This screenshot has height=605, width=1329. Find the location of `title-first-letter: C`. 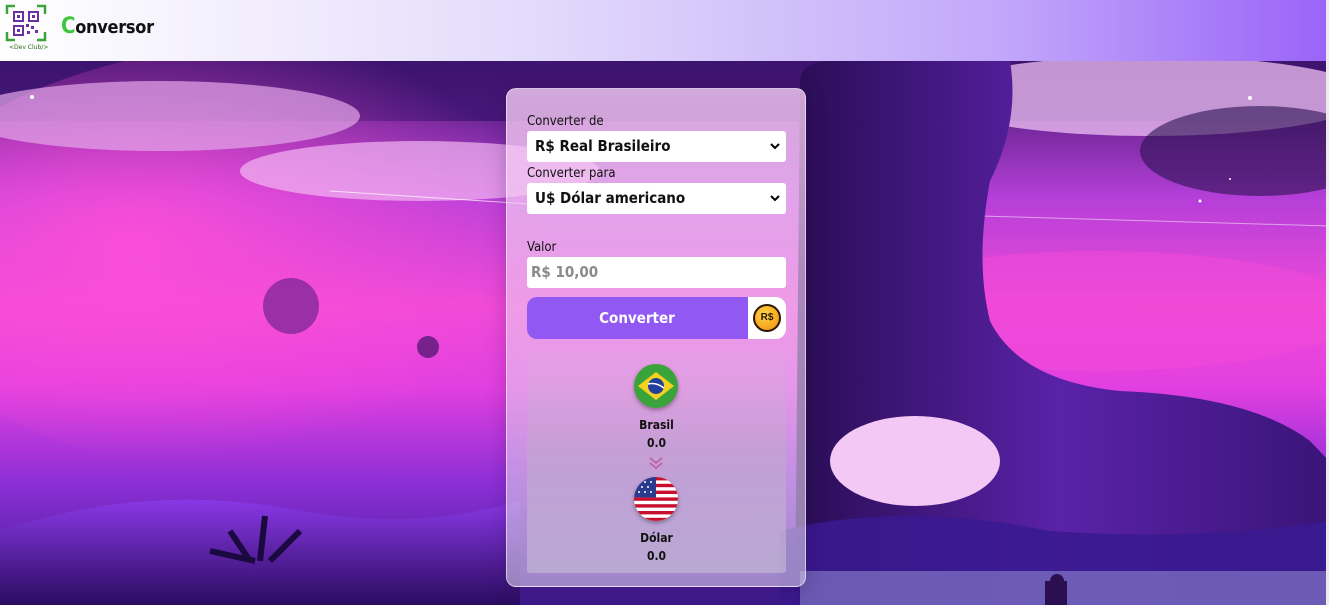

title-first-letter: C is located at coordinates (68, 26).